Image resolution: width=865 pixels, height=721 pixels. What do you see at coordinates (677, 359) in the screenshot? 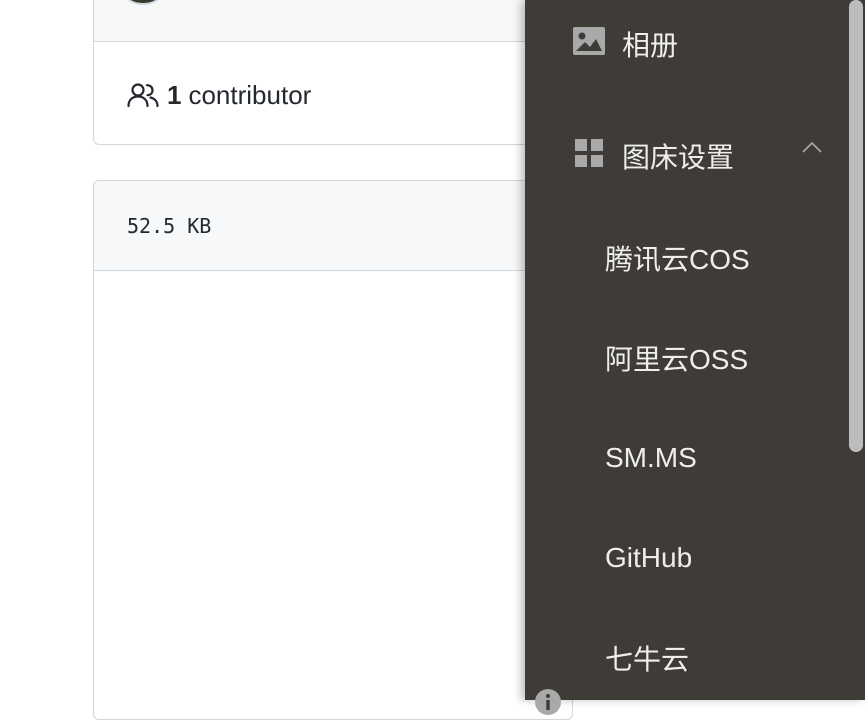
I see `submenu-item-label: 阿里云OSS` at bounding box center [677, 359].